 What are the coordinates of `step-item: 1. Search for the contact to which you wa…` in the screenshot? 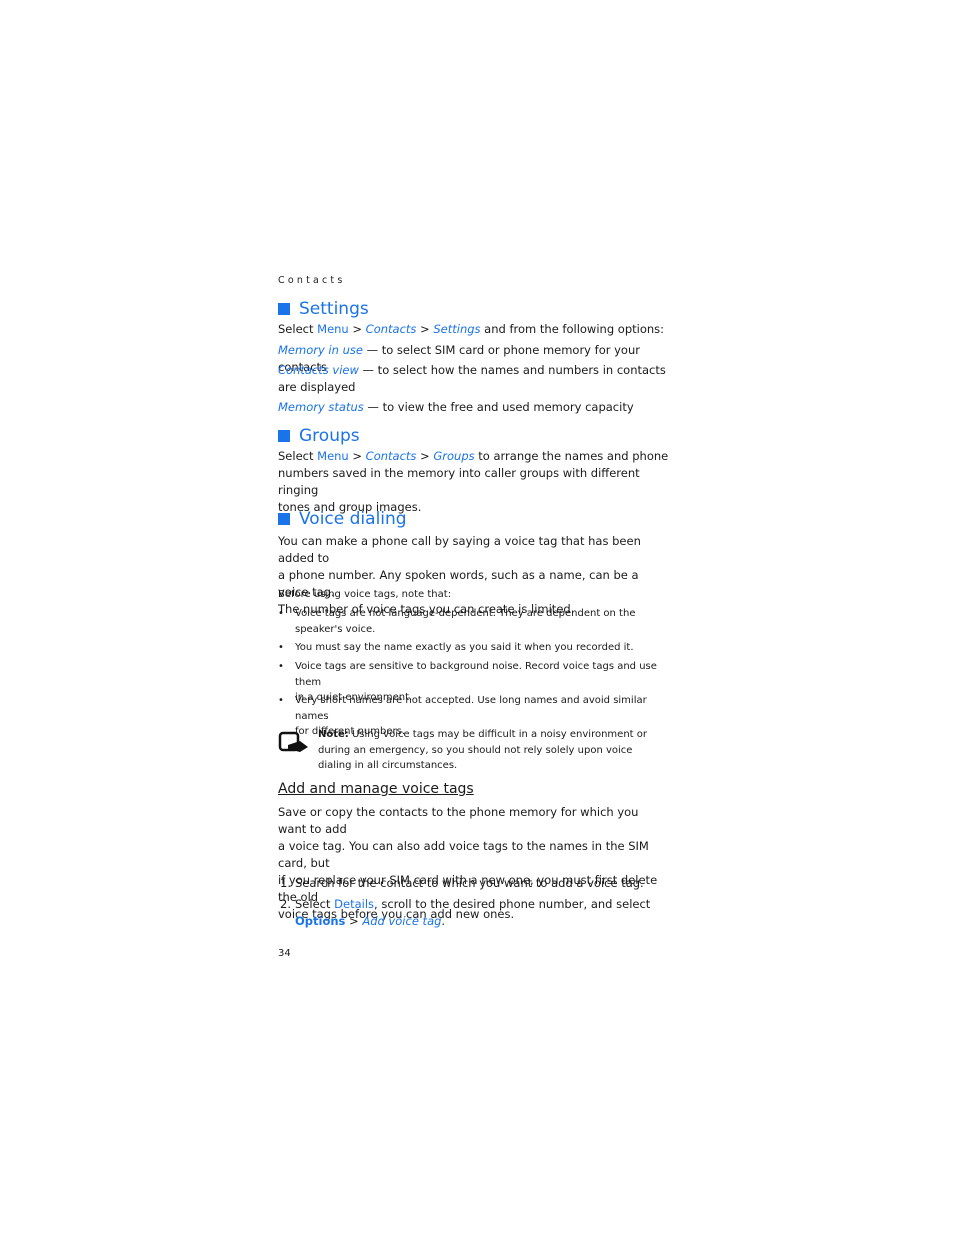 It's located at (462, 883).